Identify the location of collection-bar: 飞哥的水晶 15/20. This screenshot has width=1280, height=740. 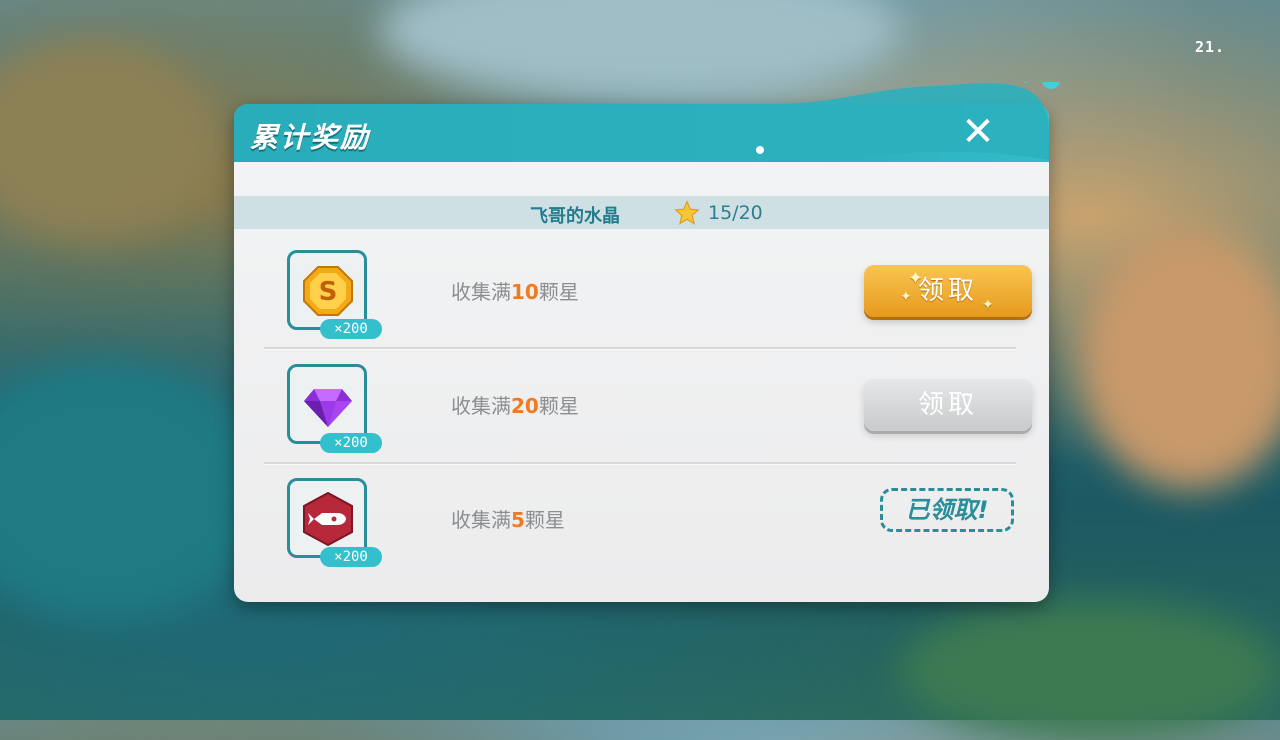
(641, 212).